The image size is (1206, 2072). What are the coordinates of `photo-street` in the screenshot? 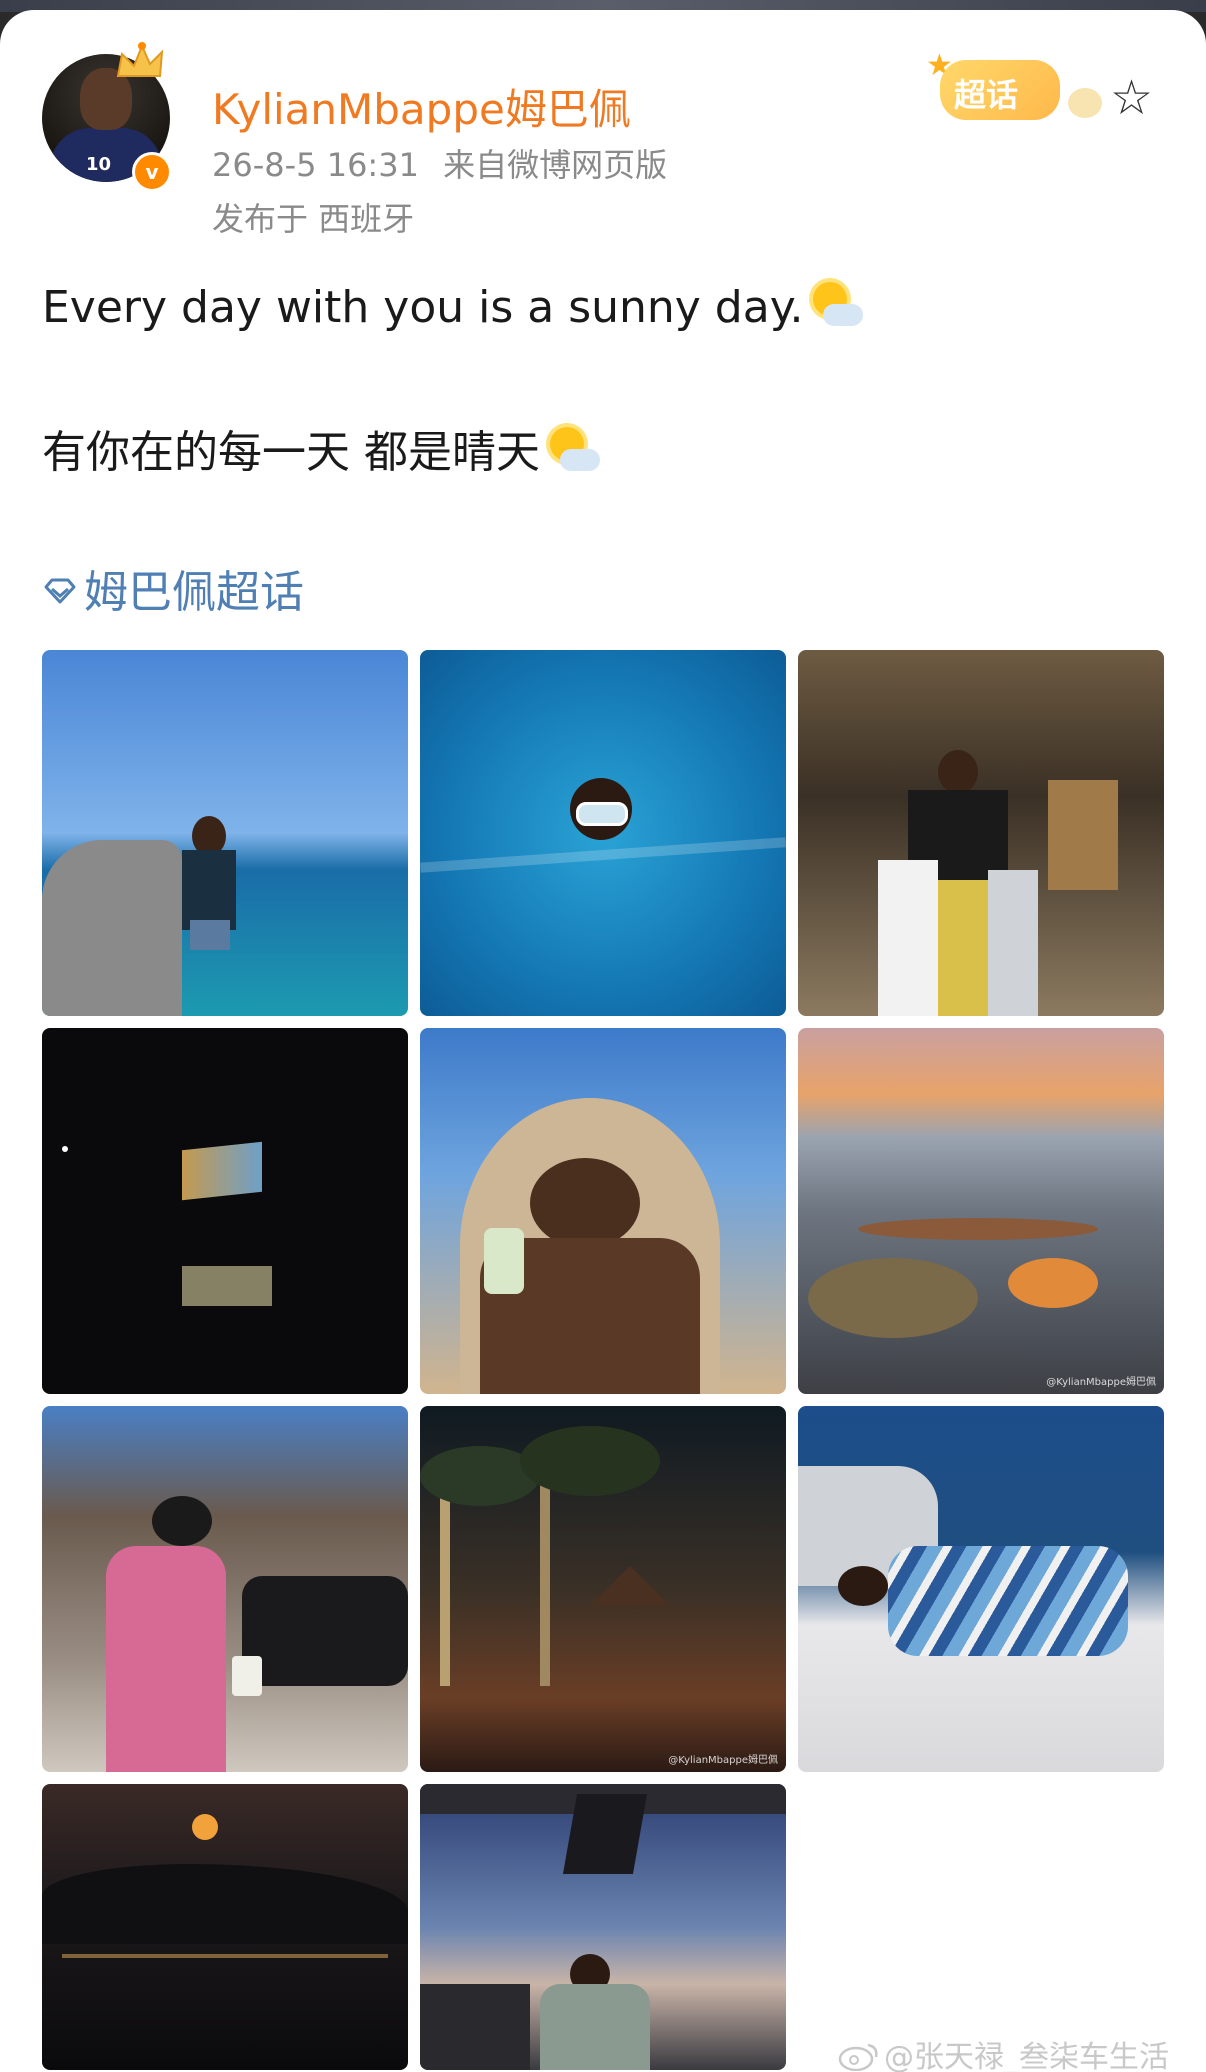 It's located at (225, 1589).